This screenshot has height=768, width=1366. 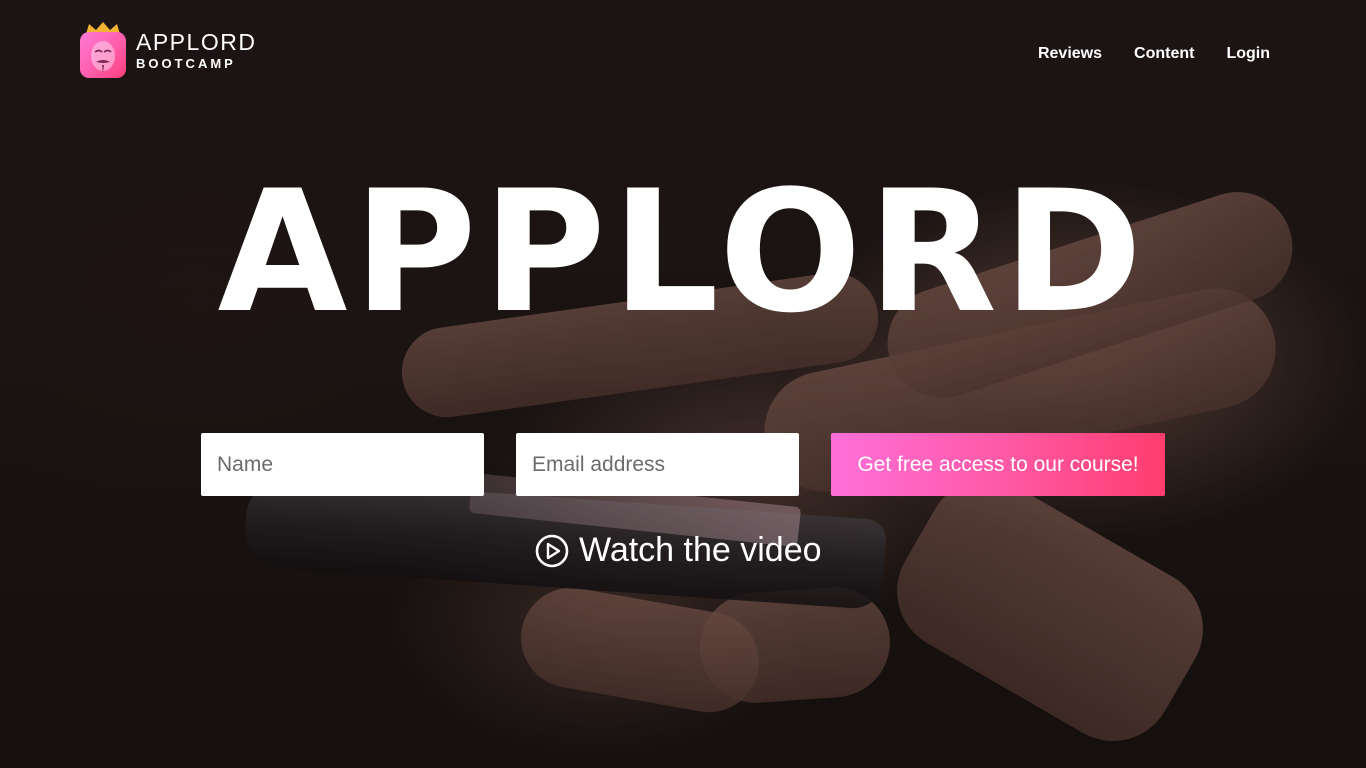 What do you see at coordinates (657, 464) in the screenshot?
I see `email-input` at bounding box center [657, 464].